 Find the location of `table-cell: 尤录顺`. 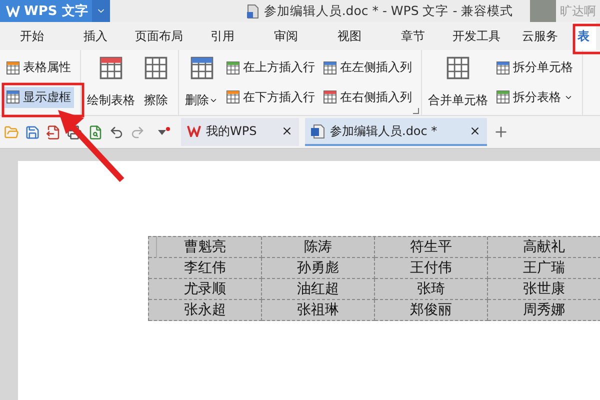

table-cell: 尤录顺 is located at coordinates (205, 289).